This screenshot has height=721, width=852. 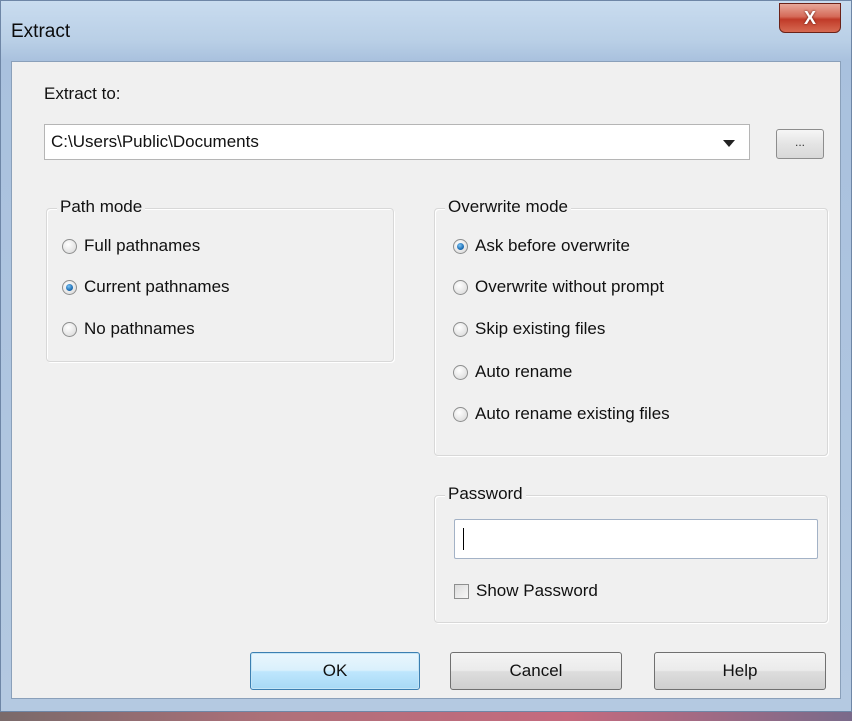 I want to click on radio-skip-existing-files: Skip existing files, so click(x=529, y=329).